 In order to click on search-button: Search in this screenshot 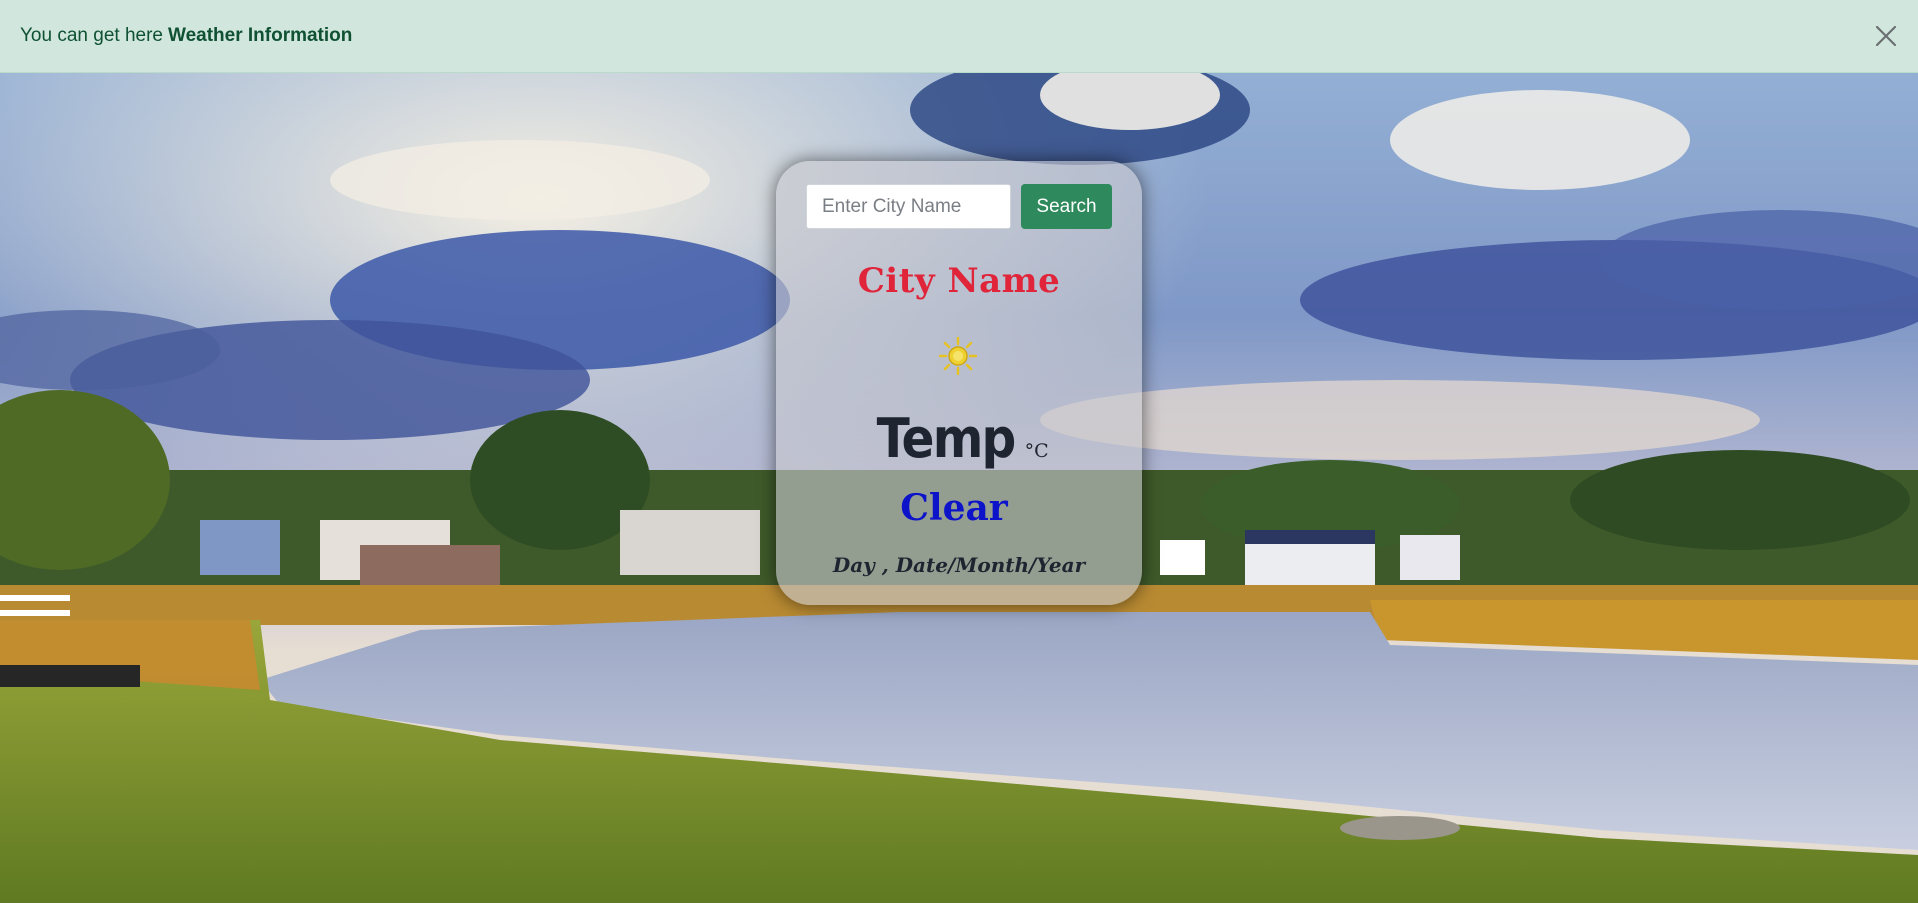, I will do `click(1066, 206)`.